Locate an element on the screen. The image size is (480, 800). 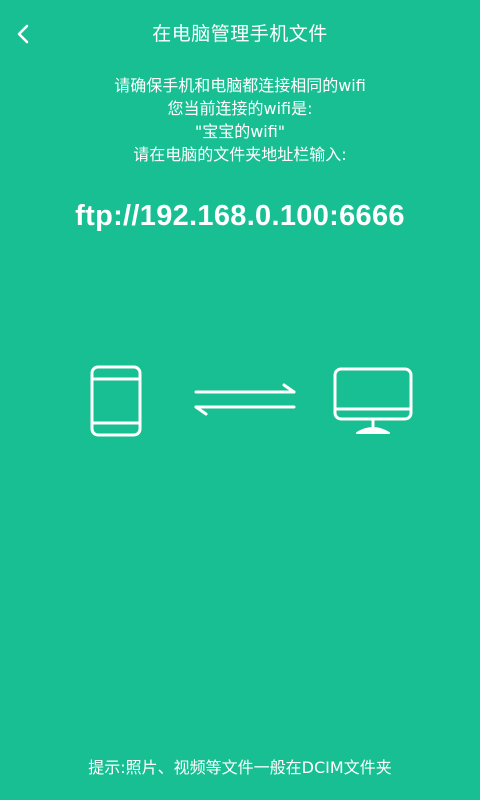
app-header: 在电脑管理手机文件 is located at coordinates (240, 34).